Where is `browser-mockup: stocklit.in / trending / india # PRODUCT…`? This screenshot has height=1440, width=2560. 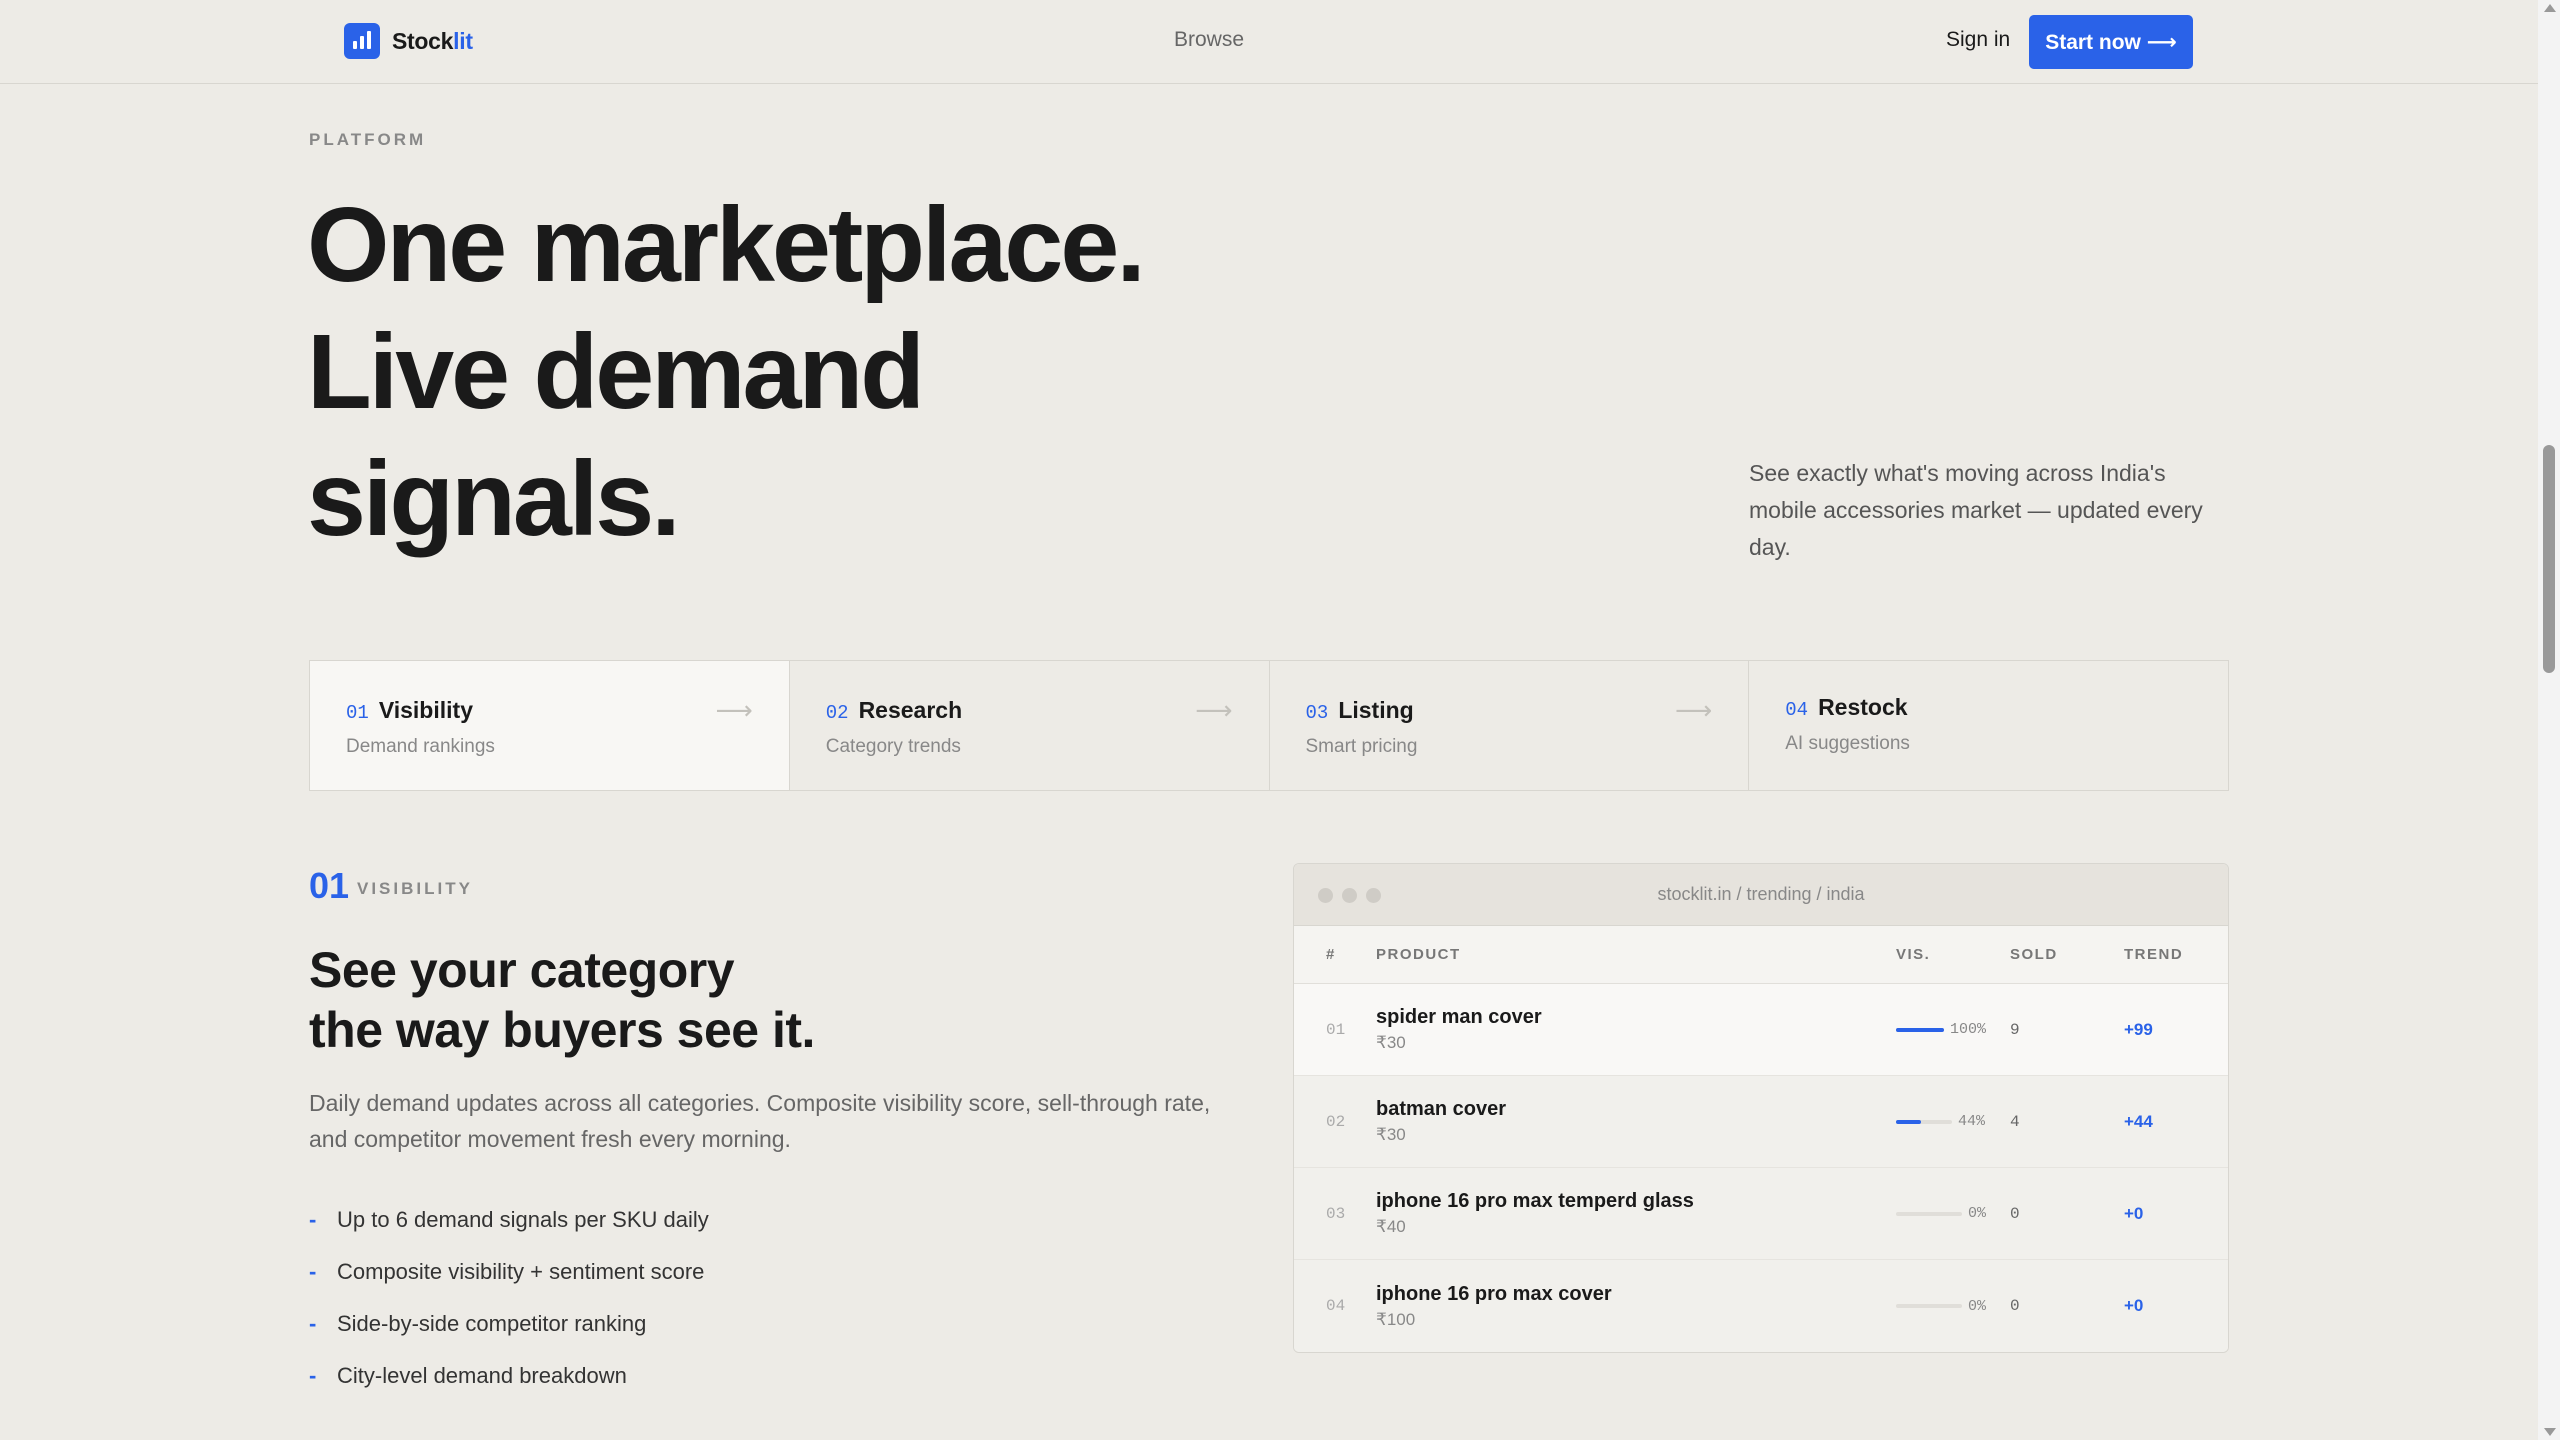 browser-mockup: stocklit.in / trending / india # PRODUCT… is located at coordinates (1761, 1108).